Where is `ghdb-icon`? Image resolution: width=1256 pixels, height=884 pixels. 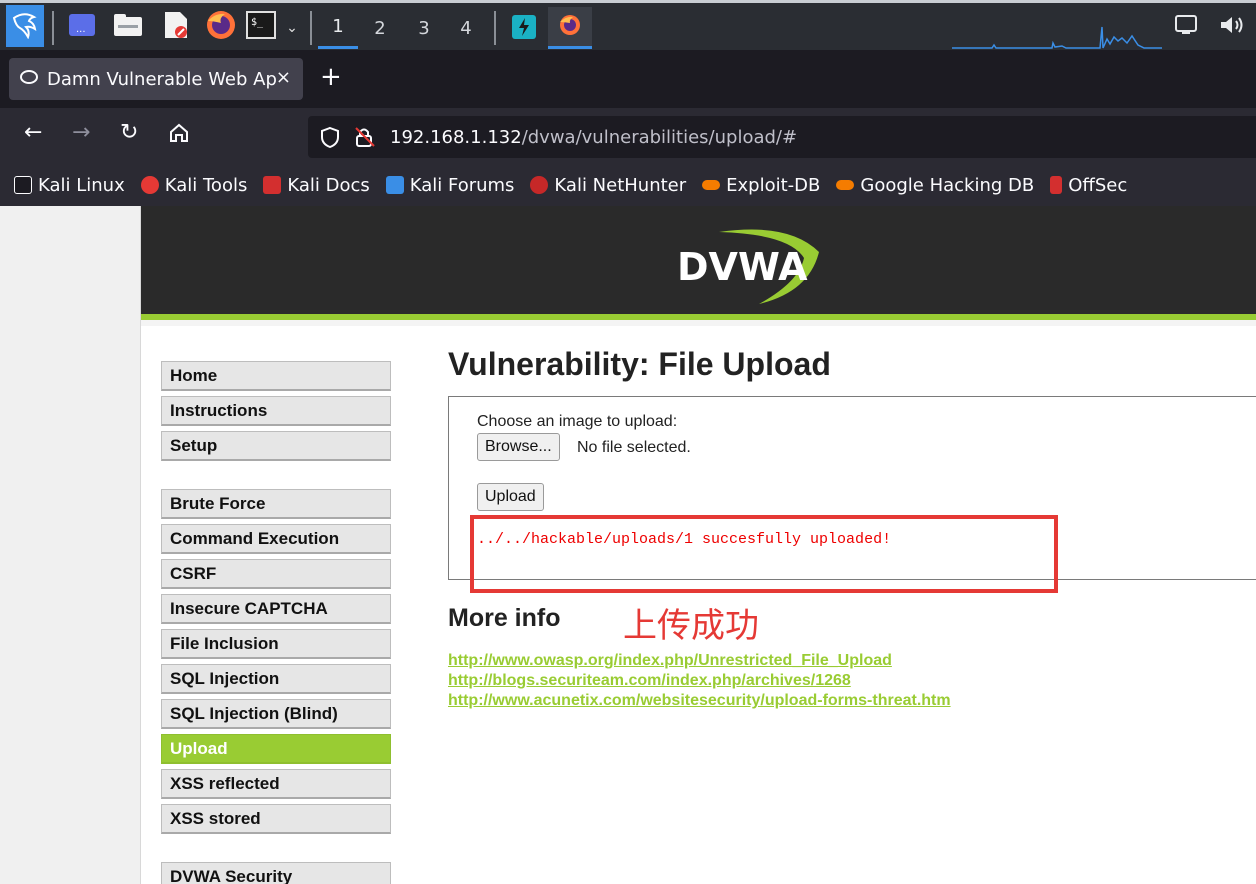
ghdb-icon is located at coordinates (845, 185).